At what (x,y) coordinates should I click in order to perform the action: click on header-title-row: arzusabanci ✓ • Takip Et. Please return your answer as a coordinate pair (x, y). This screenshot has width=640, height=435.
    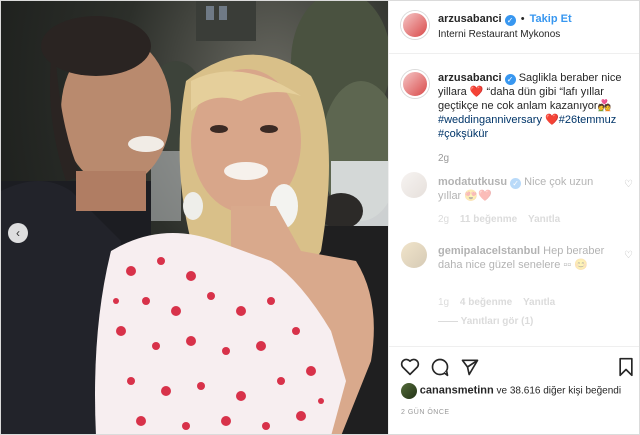
    Looking at the image, I should click on (505, 19).